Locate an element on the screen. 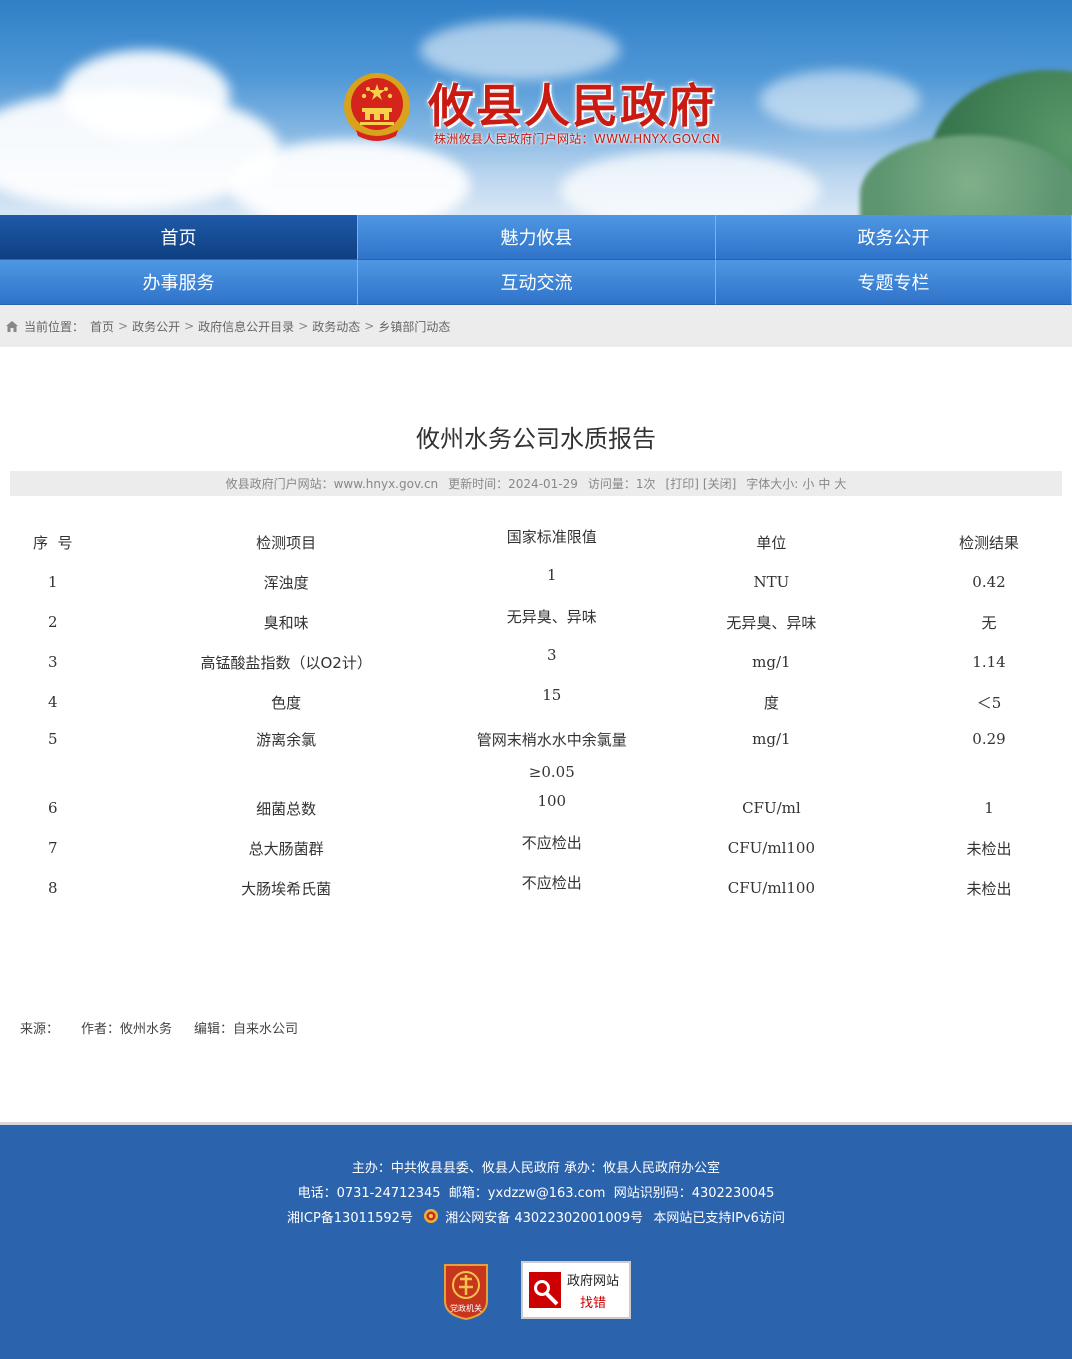 The width and height of the screenshot is (1072, 1359). table-cell: 色度 is located at coordinates (286, 702).